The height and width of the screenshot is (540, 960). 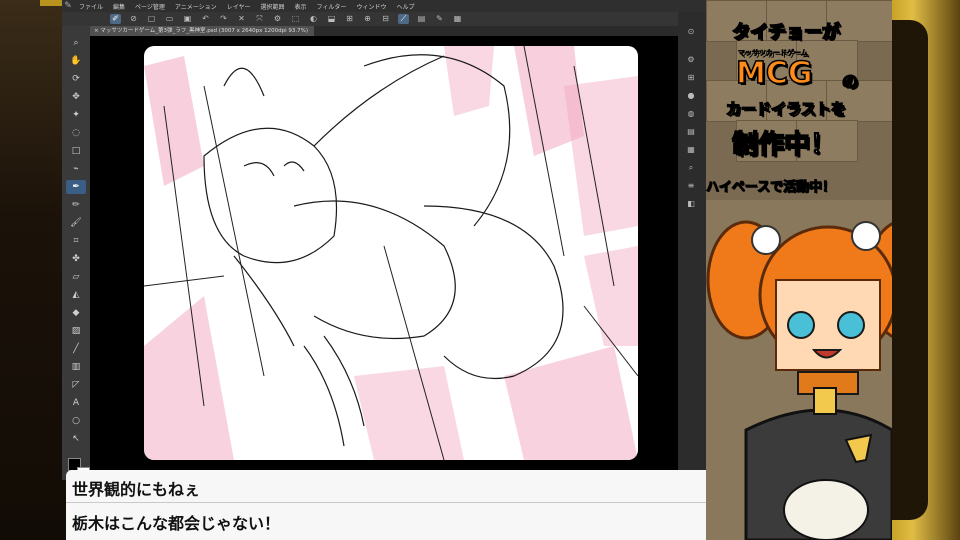 I want to click on redo-icon: ↷, so click(x=223, y=19).